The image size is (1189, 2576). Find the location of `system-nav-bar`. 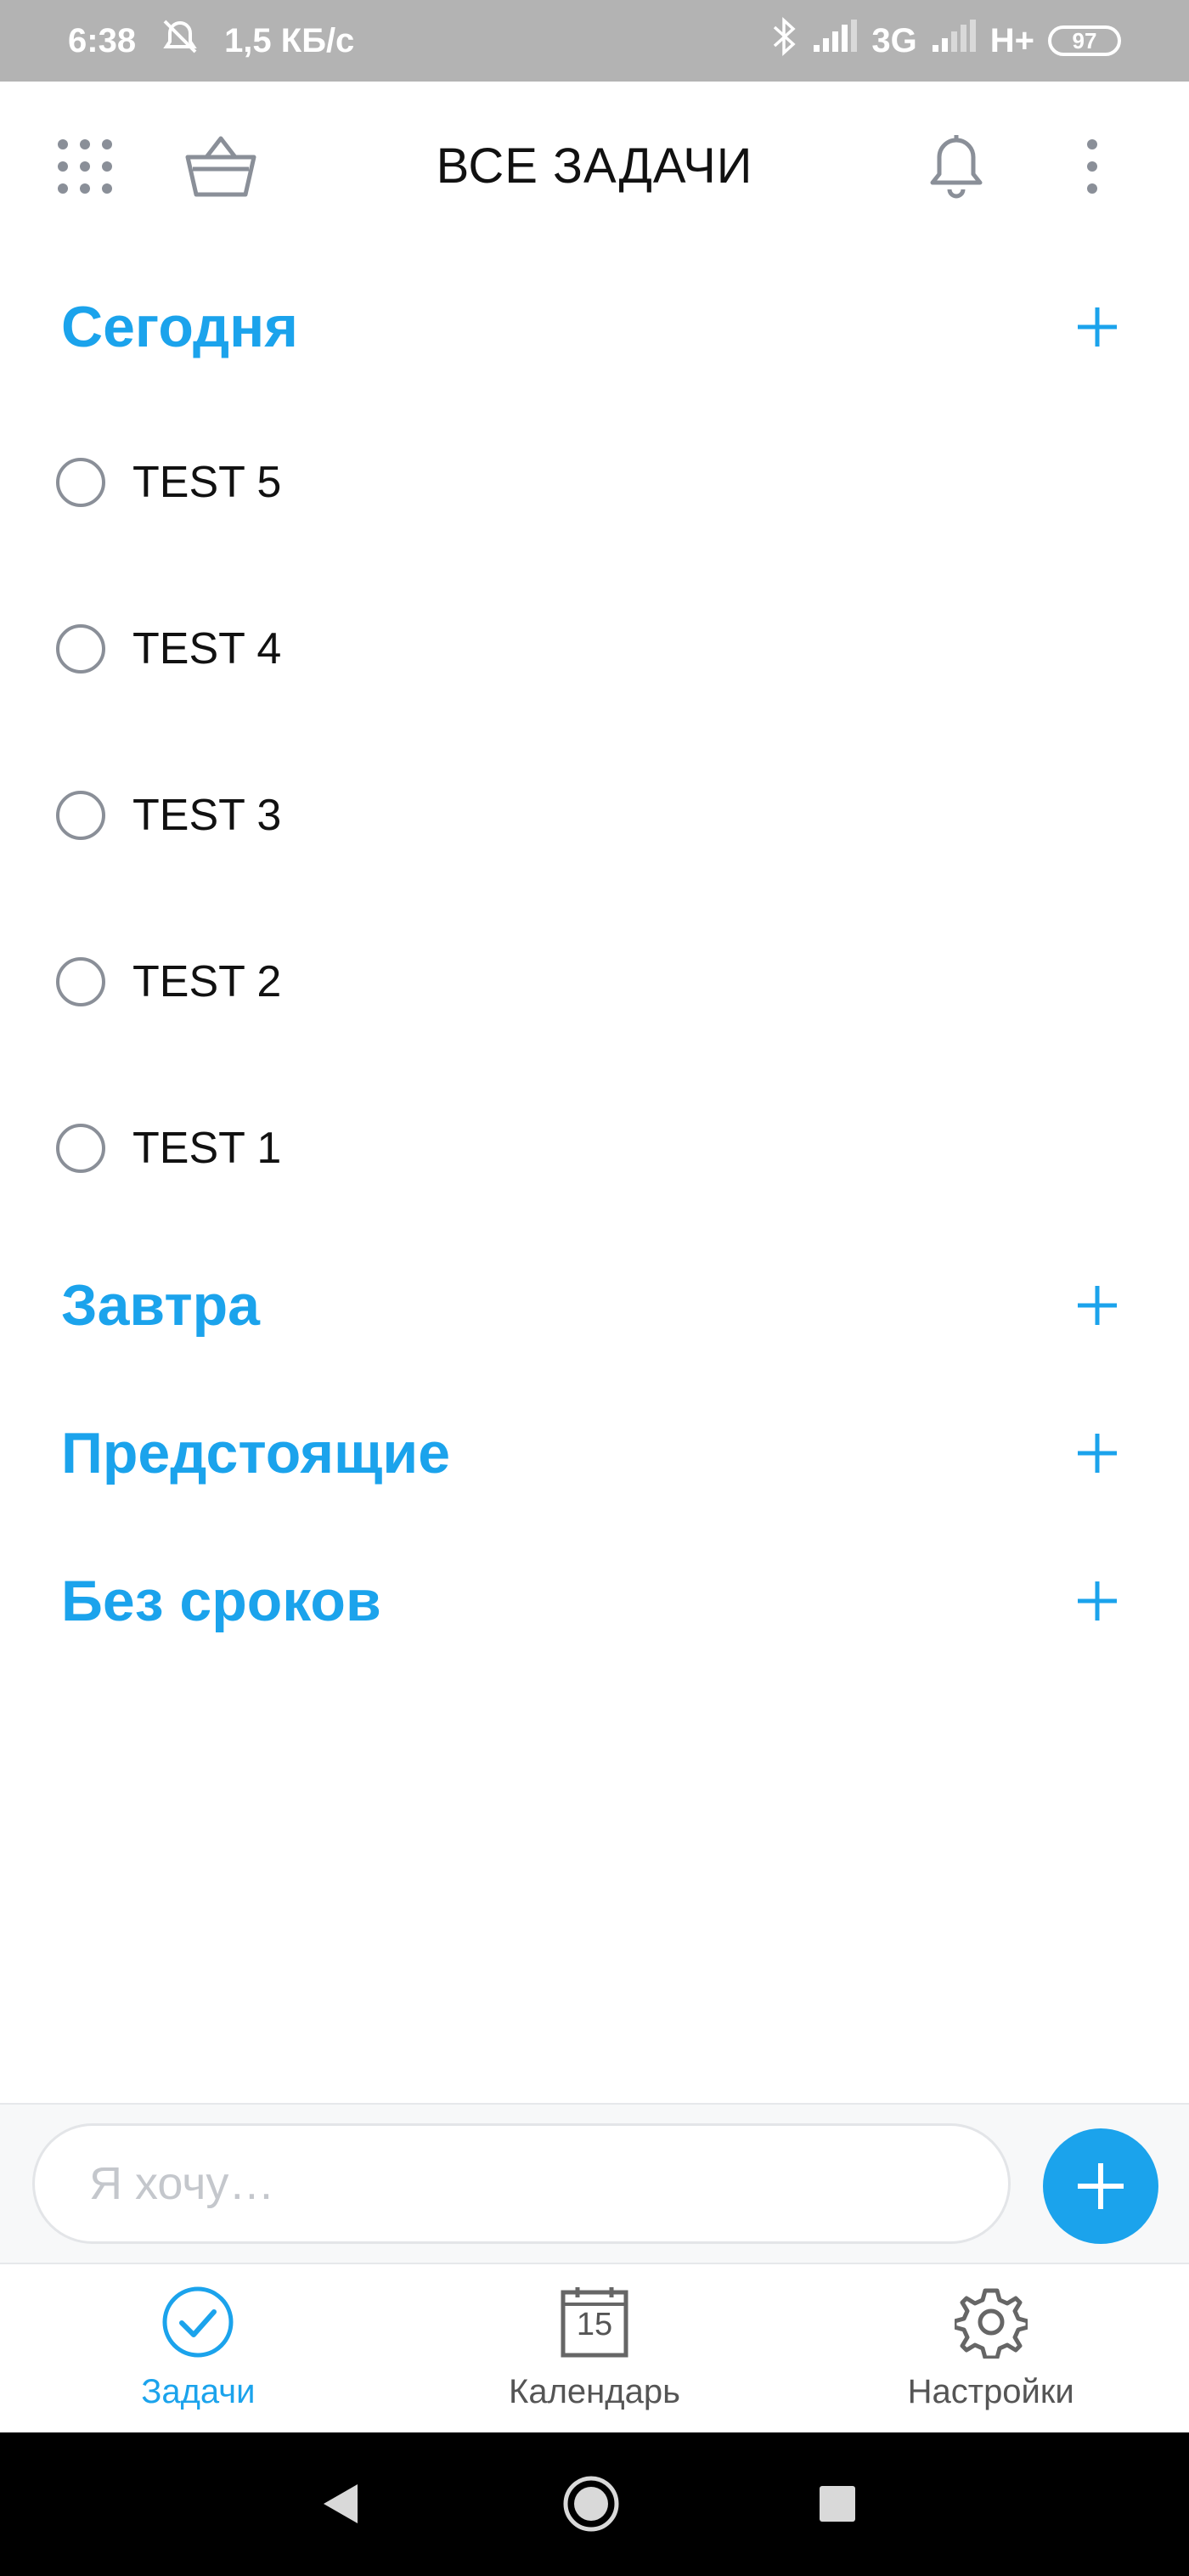

system-nav-bar is located at coordinates (594, 2504).